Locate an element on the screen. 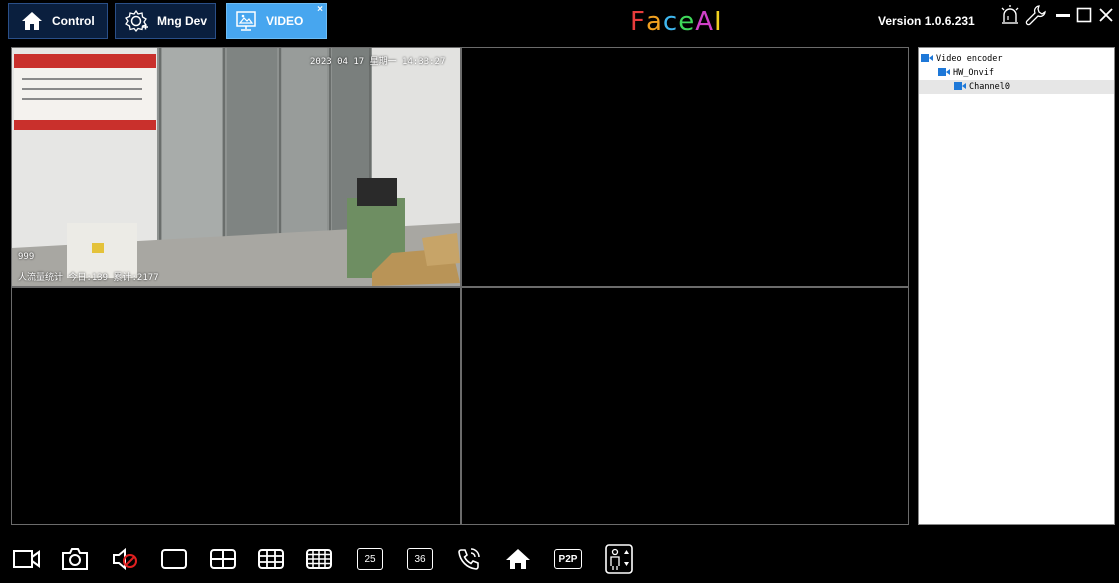  layout-36-label: 36 is located at coordinates (420, 559).